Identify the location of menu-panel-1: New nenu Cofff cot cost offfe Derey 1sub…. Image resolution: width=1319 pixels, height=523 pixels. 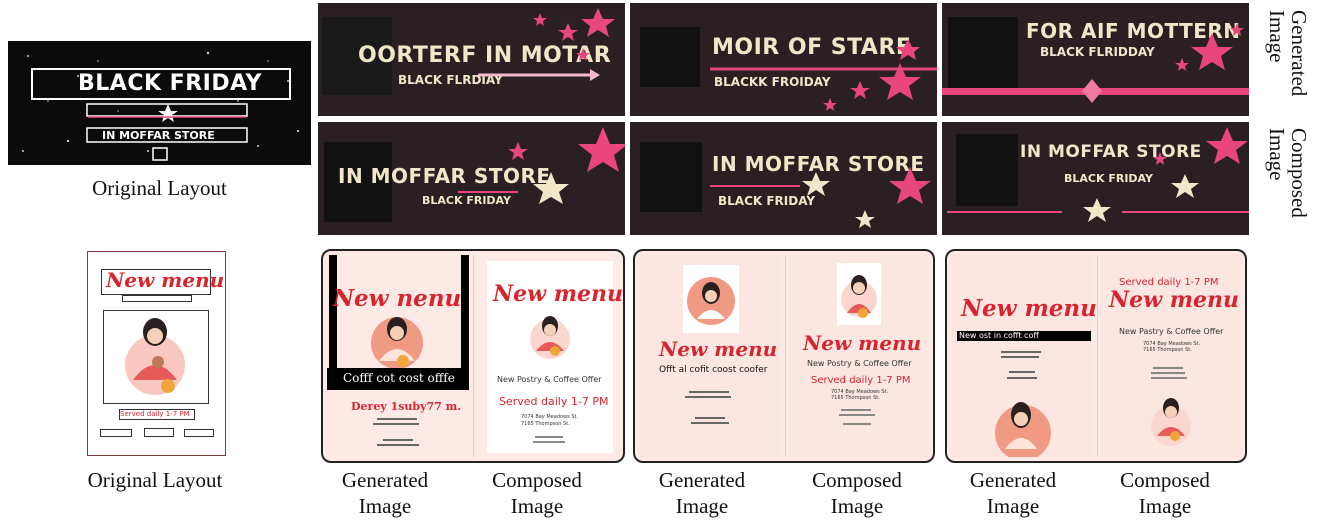
(473, 356).